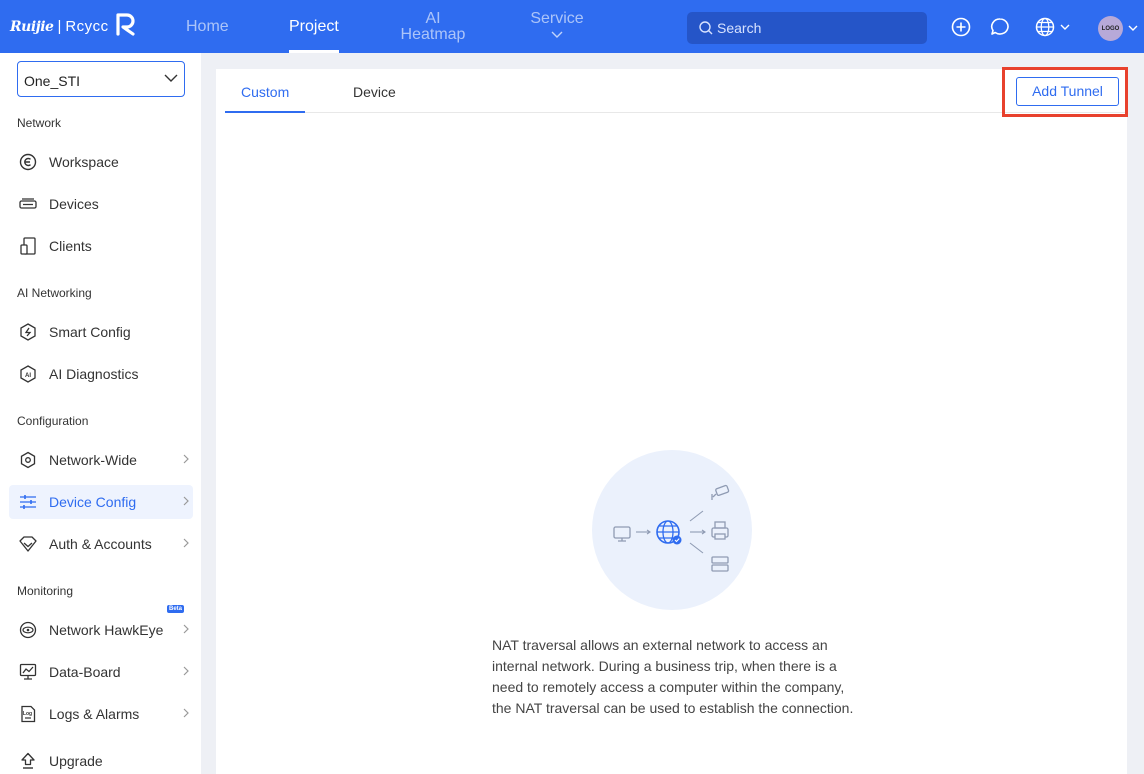 The width and height of the screenshot is (1144, 774). What do you see at coordinates (265, 92) in the screenshot?
I see `tab-custom: Custom` at bounding box center [265, 92].